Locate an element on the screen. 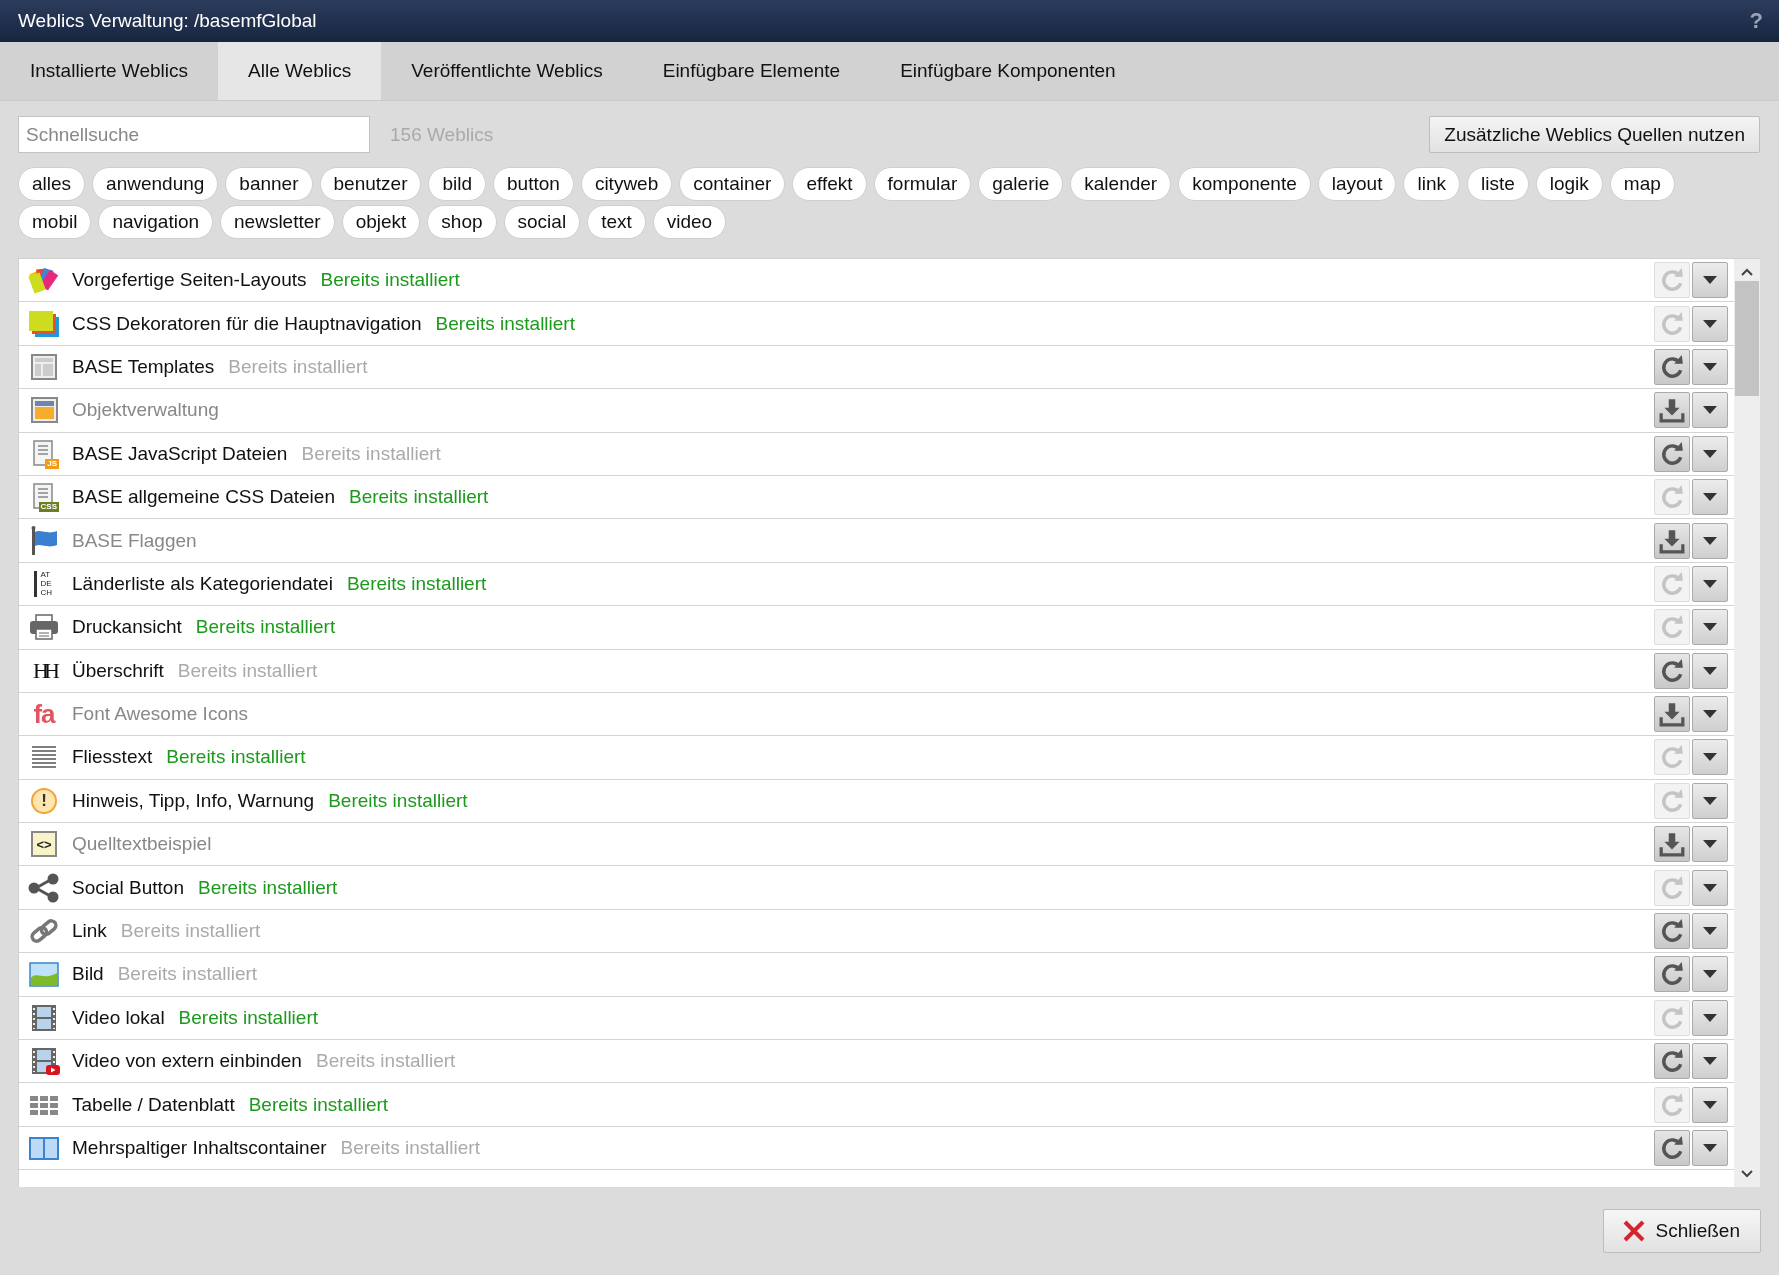 The image size is (1779, 1275). tag-filter: layout is located at coordinates (1357, 184).